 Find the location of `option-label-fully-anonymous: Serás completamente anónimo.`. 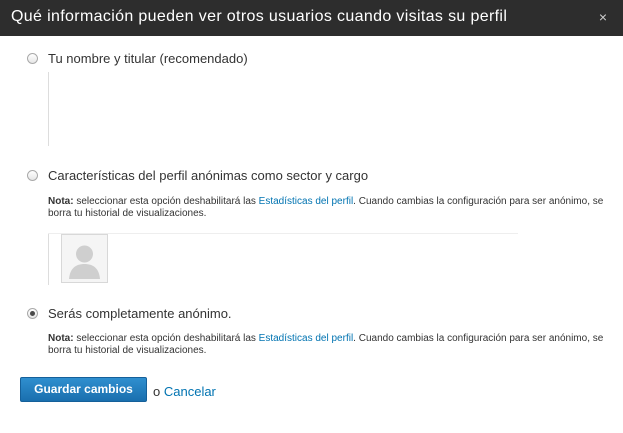

option-label-fully-anonymous: Serás completamente anónimo. is located at coordinates (140, 313).